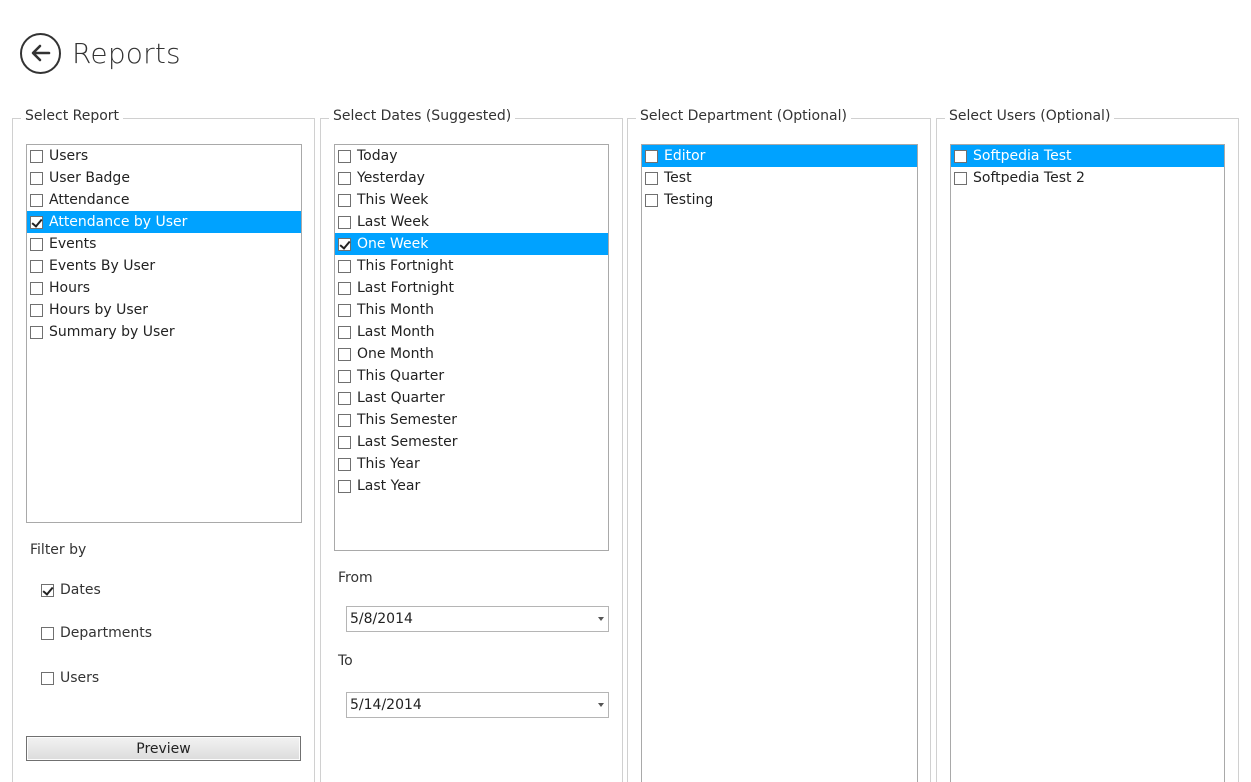 Image resolution: width=1251 pixels, height=782 pixels. Describe the element at coordinates (471, 266) in the screenshot. I see `date-list-item: This Fortnight` at that location.